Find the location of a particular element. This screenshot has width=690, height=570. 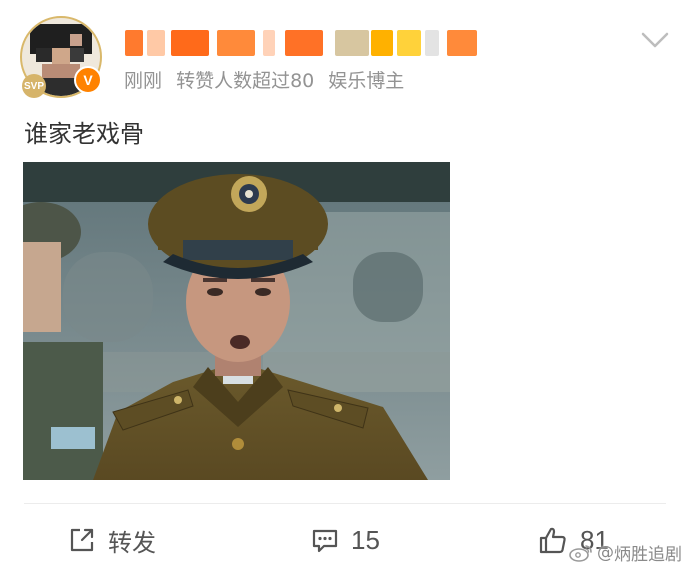

author-role: 娱乐博主 is located at coordinates (366, 81).